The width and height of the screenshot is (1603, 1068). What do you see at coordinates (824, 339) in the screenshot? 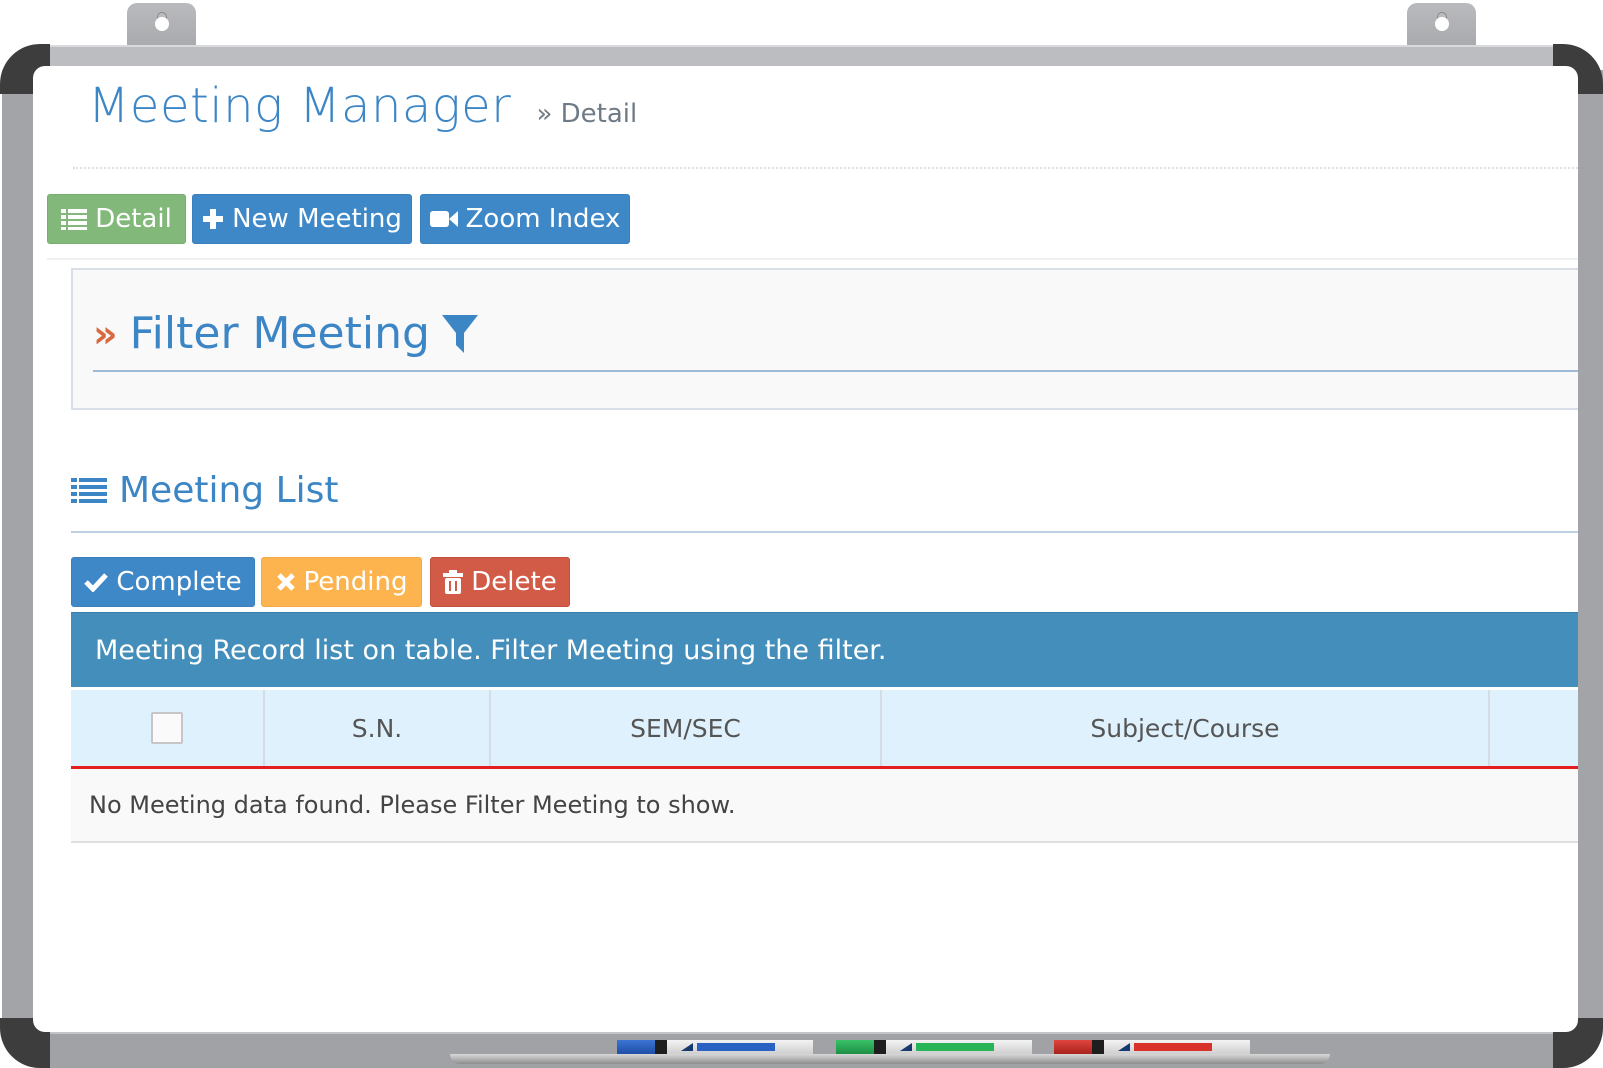
I see `filter-panel: » Filter Meeting` at bounding box center [824, 339].